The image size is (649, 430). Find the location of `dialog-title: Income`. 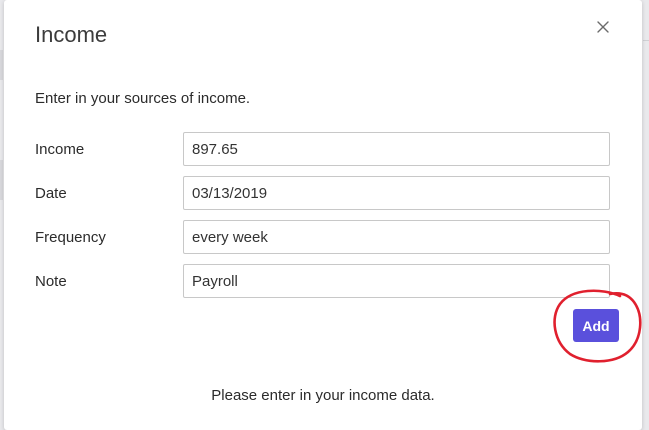

dialog-title: Income is located at coordinates (71, 34).